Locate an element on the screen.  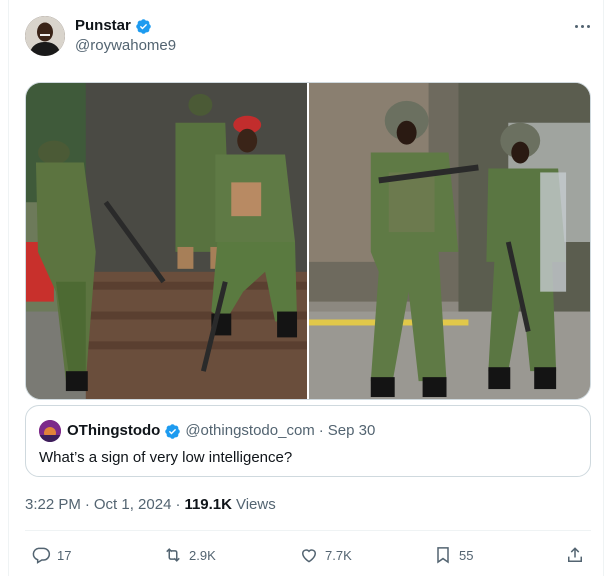
reply-icon is located at coordinates (41, 555).